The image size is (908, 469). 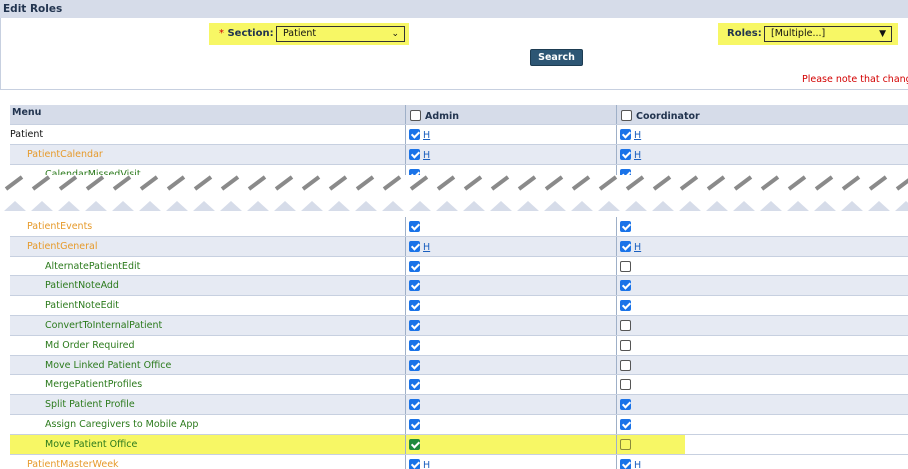 What do you see at coordinates (459, 444) in the screenshot?
I see `table-row: Move Patient Office` at bounding box center [459, 444].